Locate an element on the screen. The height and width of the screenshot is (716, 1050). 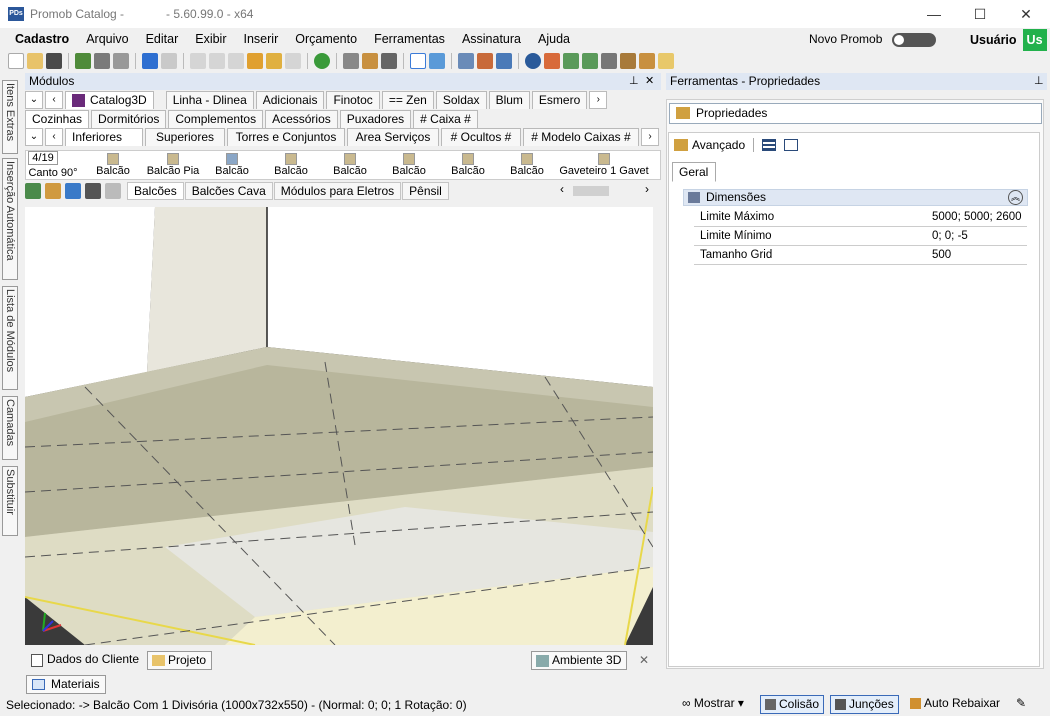
copy-icon is located at coordinates (217, 61).